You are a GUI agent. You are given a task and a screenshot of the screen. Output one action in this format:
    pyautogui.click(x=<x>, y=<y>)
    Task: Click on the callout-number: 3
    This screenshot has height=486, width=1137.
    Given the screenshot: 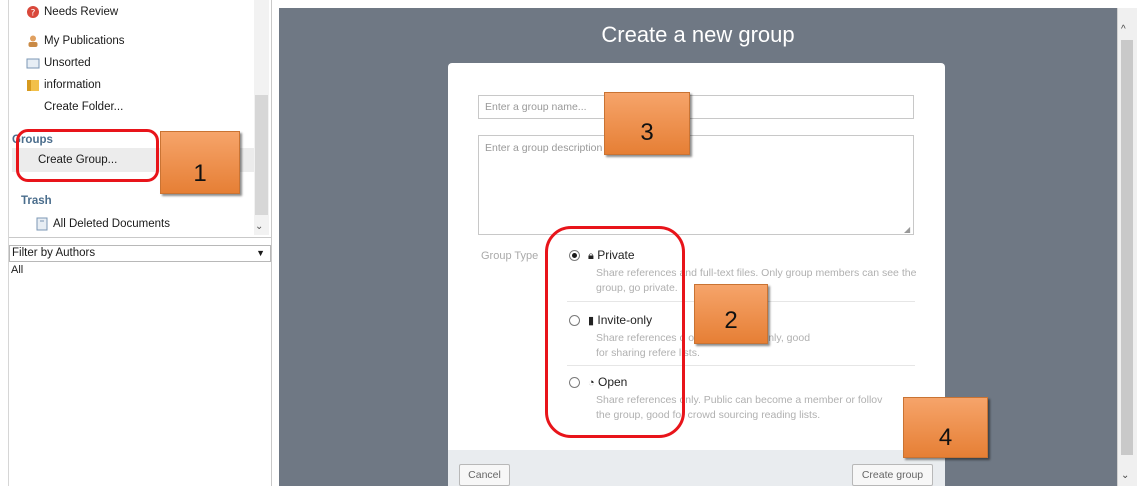 What is the action you would take?
    pyautogui.click(x=647, y=132)
    